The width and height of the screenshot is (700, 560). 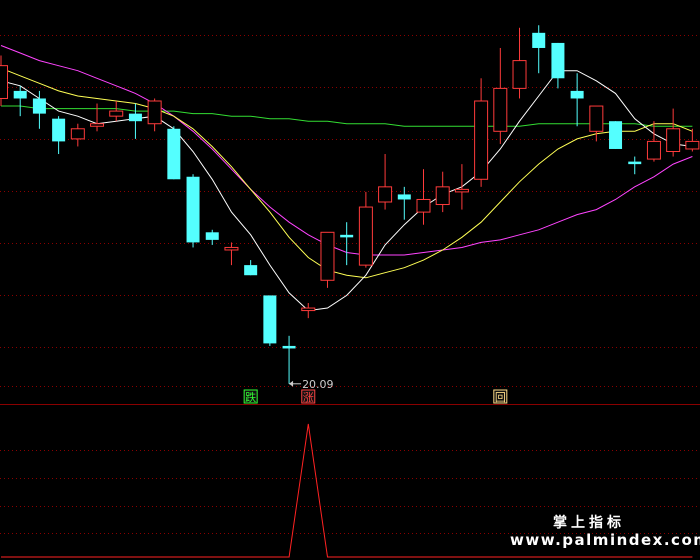 What do you see at coordinates (318, 384) in the screenshot?
I see `low-price-label: 20.09` at bounding box center [318, 384].